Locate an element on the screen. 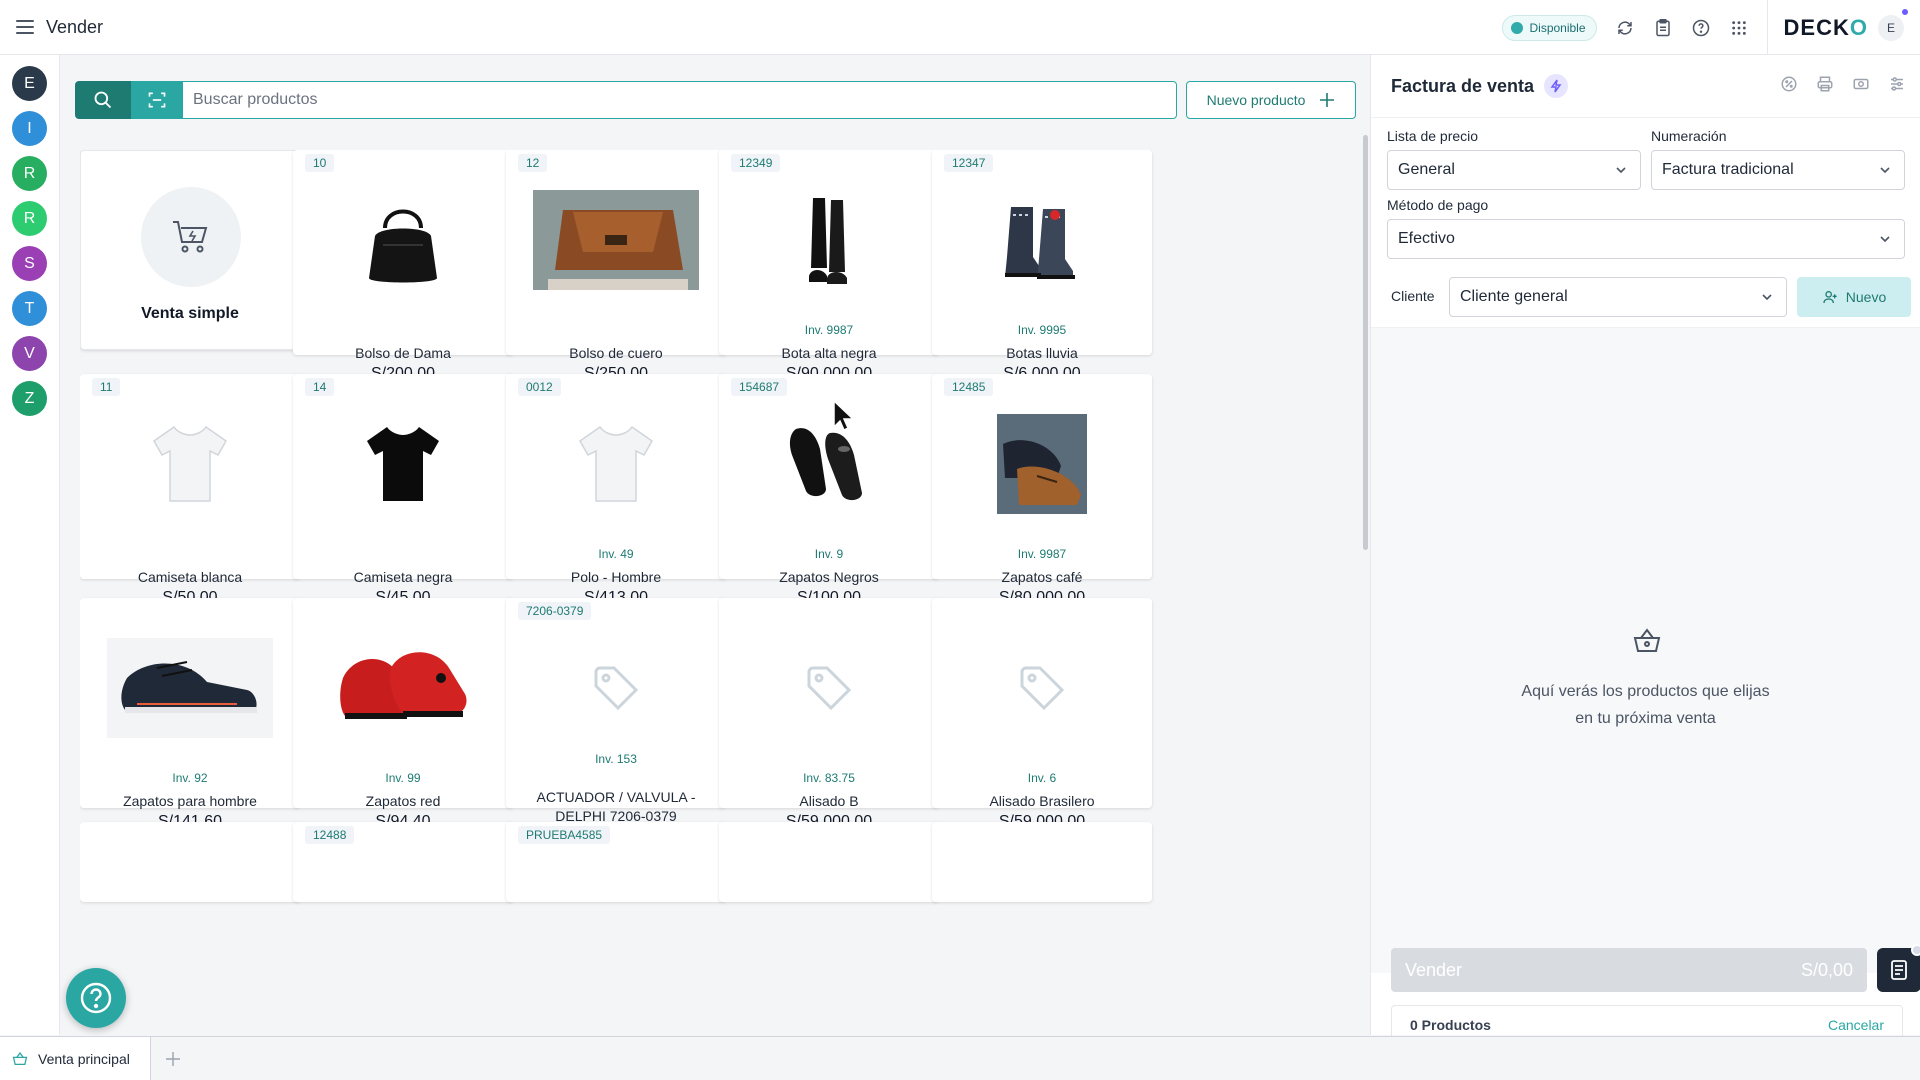 The width and height of the screenshot is (1920, 1080). product-card: 12488 is located at coordinates (403, 862).